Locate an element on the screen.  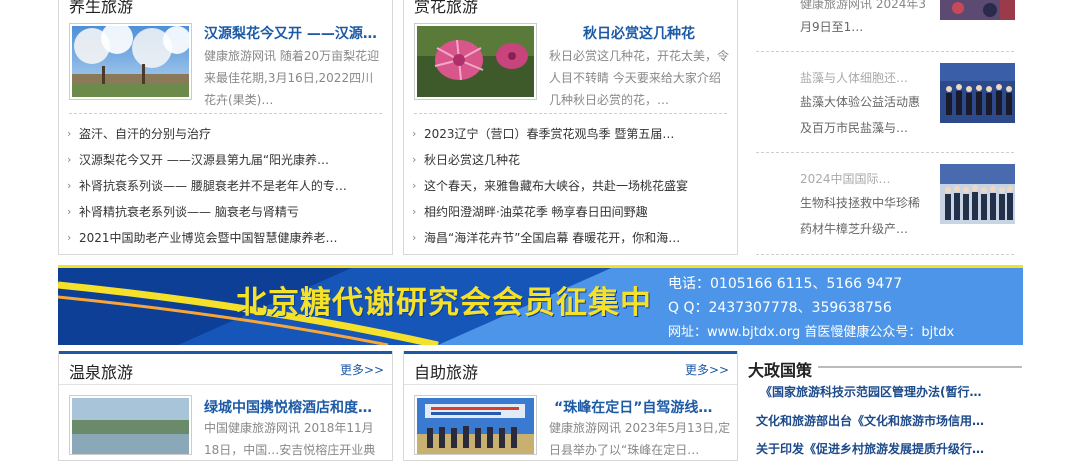
feature-image-group-photo is located at coordinates (475, 425).